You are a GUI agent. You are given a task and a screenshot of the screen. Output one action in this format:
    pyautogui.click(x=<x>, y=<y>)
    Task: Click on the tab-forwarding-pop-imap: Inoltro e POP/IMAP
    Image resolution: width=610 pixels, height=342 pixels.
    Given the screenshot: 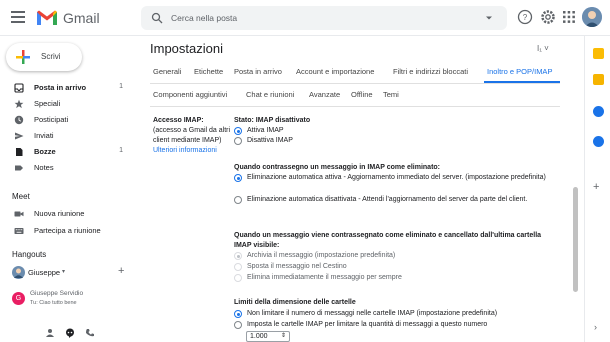 What is the action you would take?
    pyautogui.click(x=519, y=71)
    